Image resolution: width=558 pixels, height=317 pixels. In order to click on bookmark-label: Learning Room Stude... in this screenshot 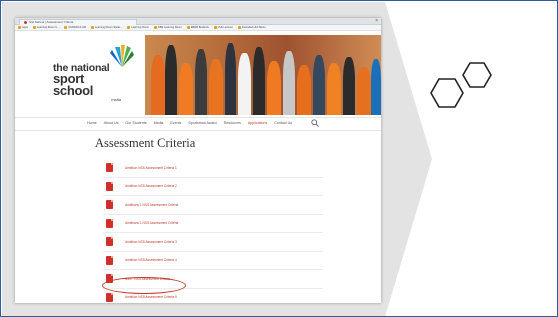, I will do `click(108, 27)`.